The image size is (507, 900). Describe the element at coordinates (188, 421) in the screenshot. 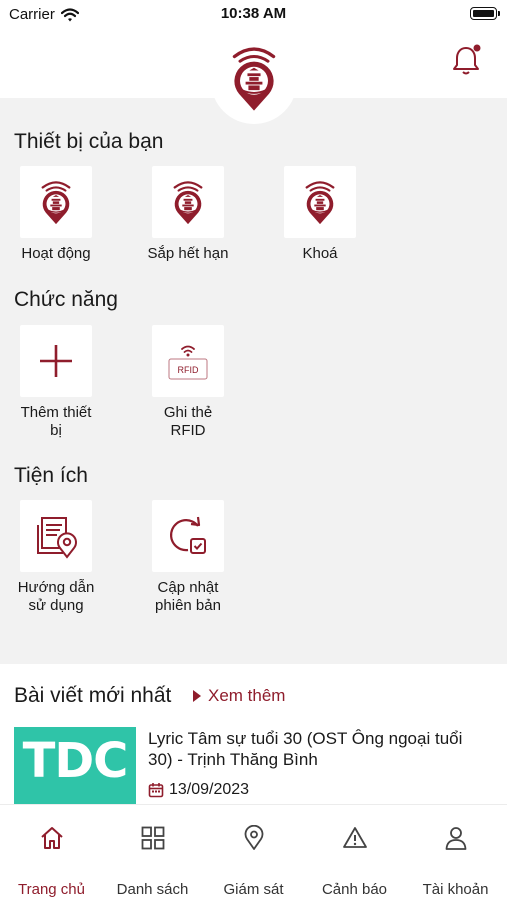

I see `tile-label: Ghi thẻ RFID` at that location.